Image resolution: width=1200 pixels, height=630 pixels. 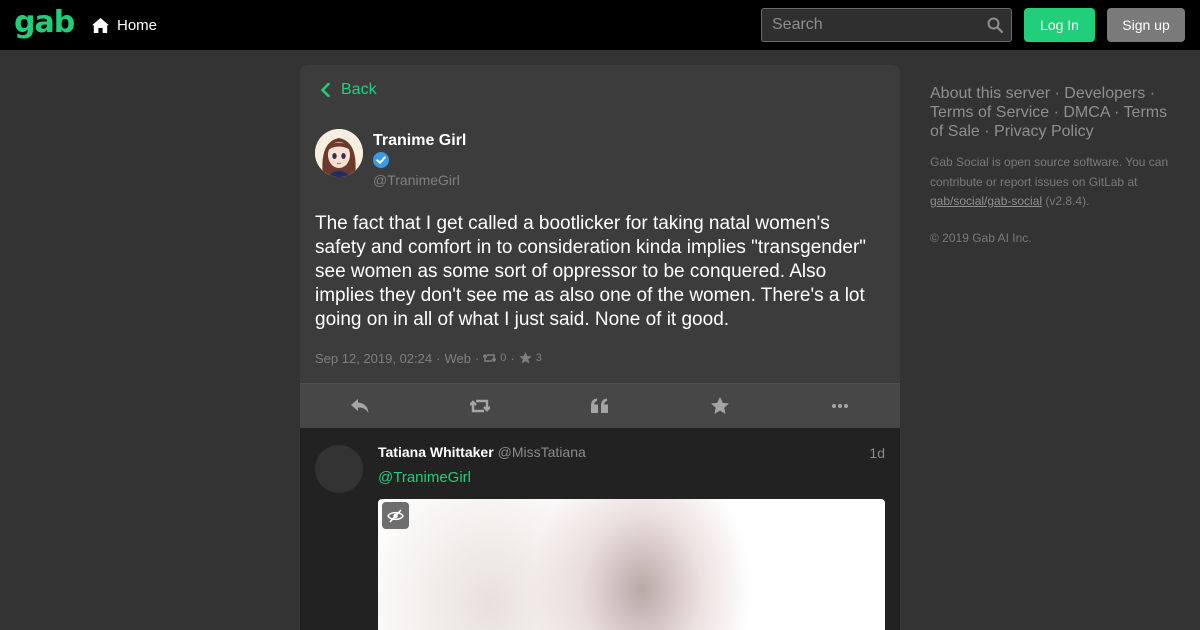 I want to click on signup-button: Sign up, so click(x=1146, y=25).